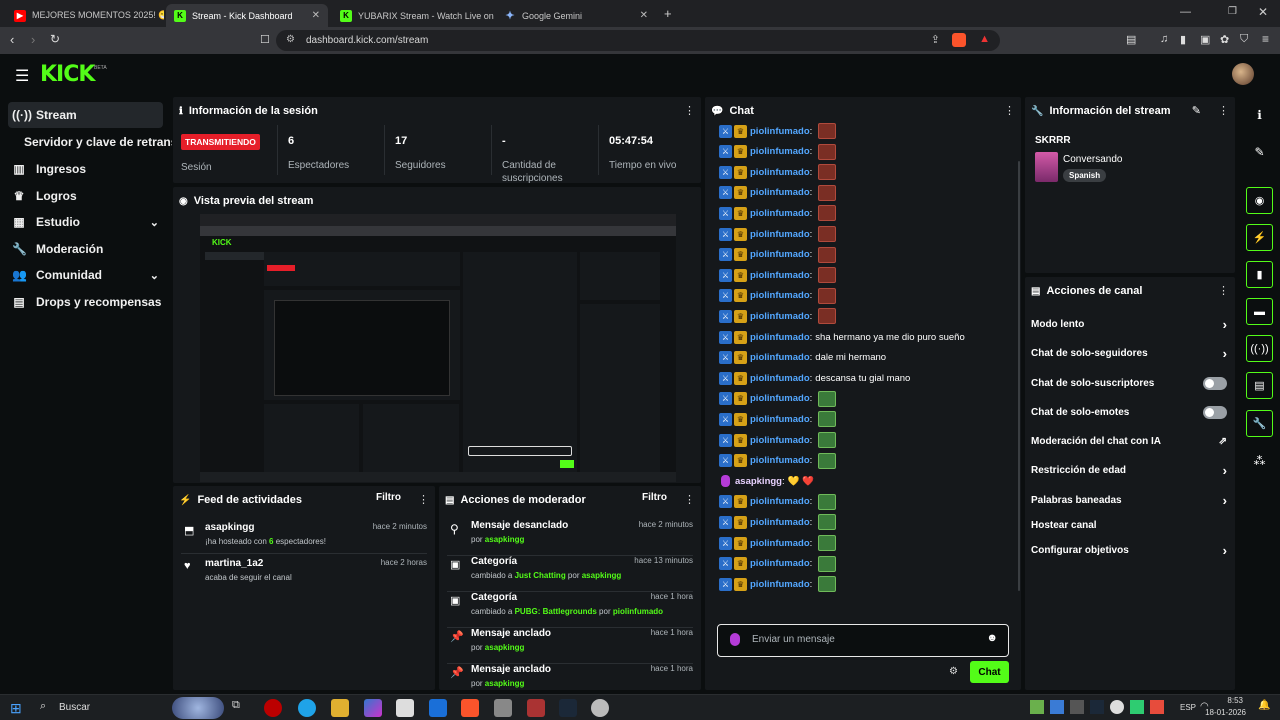  What do you see at coordinates (1183, 39) in the screenshot?
I see `sidebar-icon: ▮` at bounding box center [1183, 39].